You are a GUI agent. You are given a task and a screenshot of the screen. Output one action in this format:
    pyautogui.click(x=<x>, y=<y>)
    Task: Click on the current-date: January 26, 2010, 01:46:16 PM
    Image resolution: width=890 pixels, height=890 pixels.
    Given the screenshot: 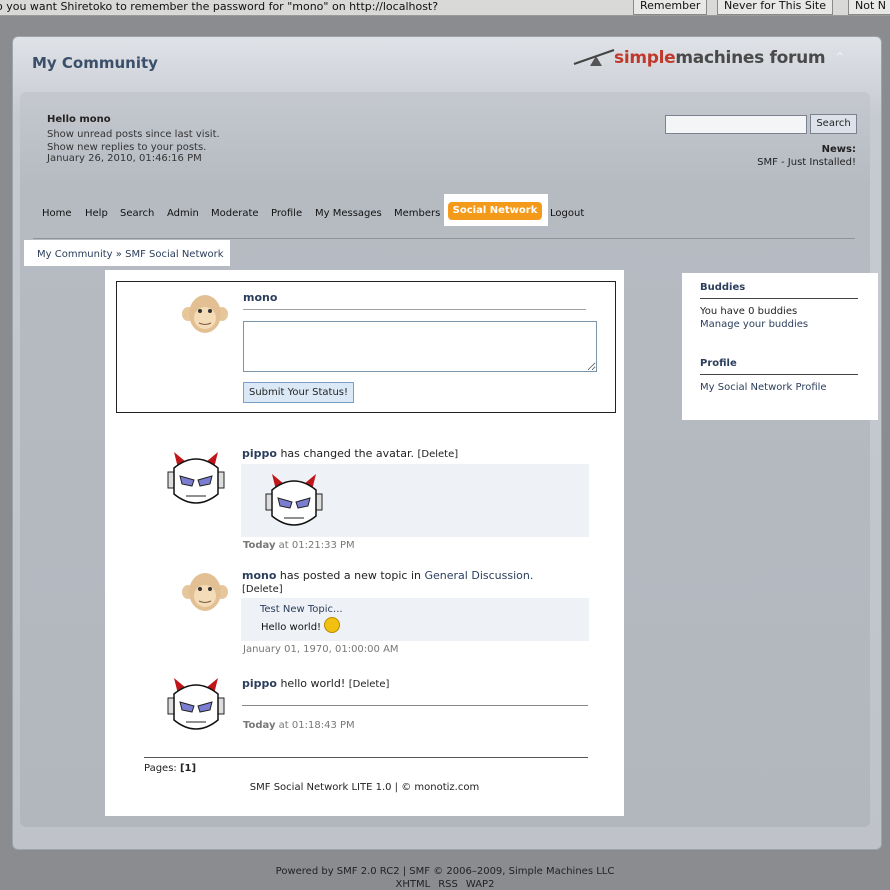 What is the action you would take?
    pyautogui.click(x=124, y=158)
    